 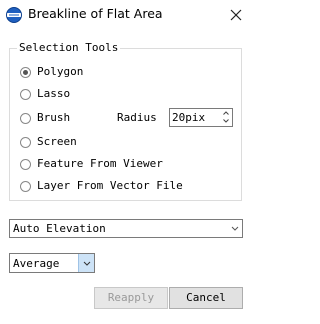 I want to click on radio-brush: Brush, so click(x=45, y=118).